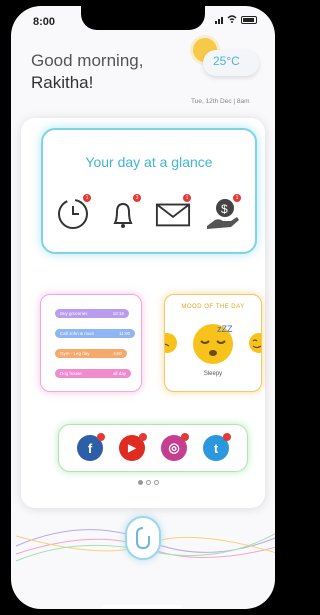 Image resolution: width=320 pixels, height=615 pixels. I want to click on clock-icon: 1, so click(73, 213).